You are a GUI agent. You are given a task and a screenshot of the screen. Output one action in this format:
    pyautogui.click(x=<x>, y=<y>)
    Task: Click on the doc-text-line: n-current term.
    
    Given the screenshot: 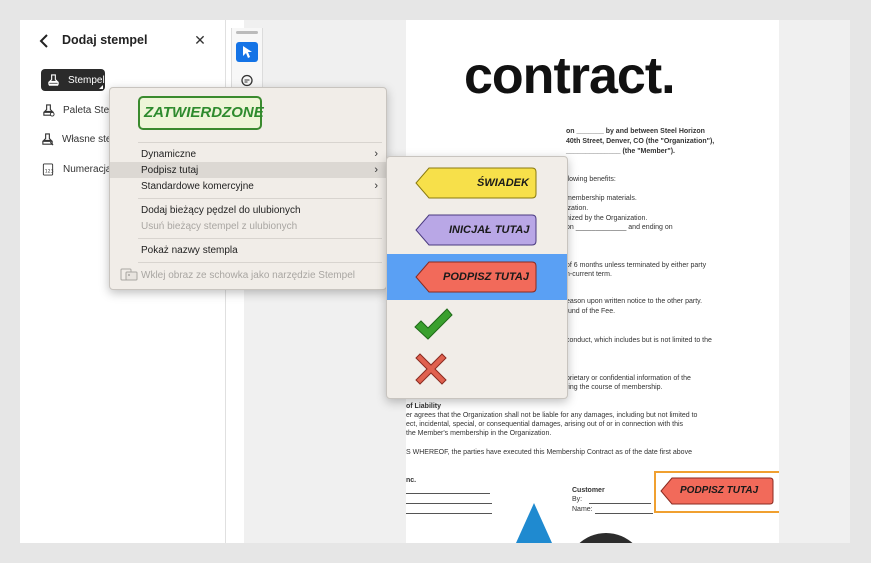 What is the action you would take?
    pyautogui.click(x=589, y=274)
    